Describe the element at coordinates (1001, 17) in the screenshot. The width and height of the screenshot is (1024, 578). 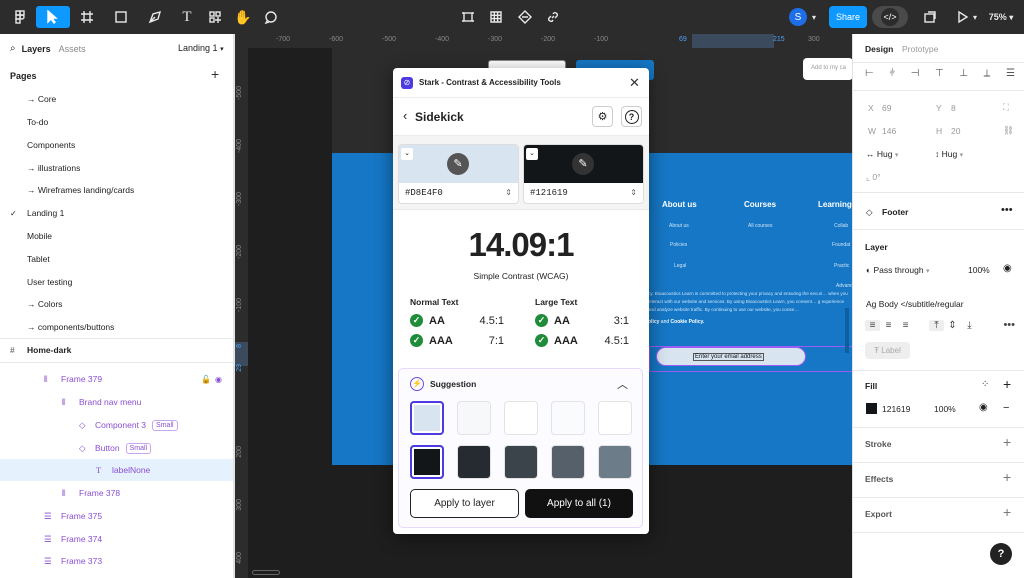
I see `zoom-level: 75% ▾` at that location.